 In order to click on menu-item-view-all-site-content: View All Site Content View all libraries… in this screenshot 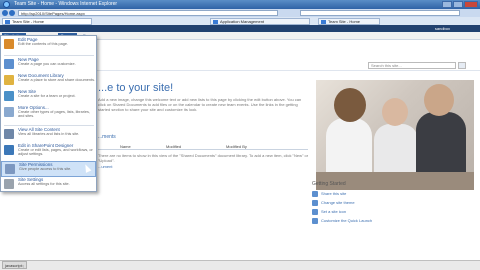, I will do `click(48, 135)`.